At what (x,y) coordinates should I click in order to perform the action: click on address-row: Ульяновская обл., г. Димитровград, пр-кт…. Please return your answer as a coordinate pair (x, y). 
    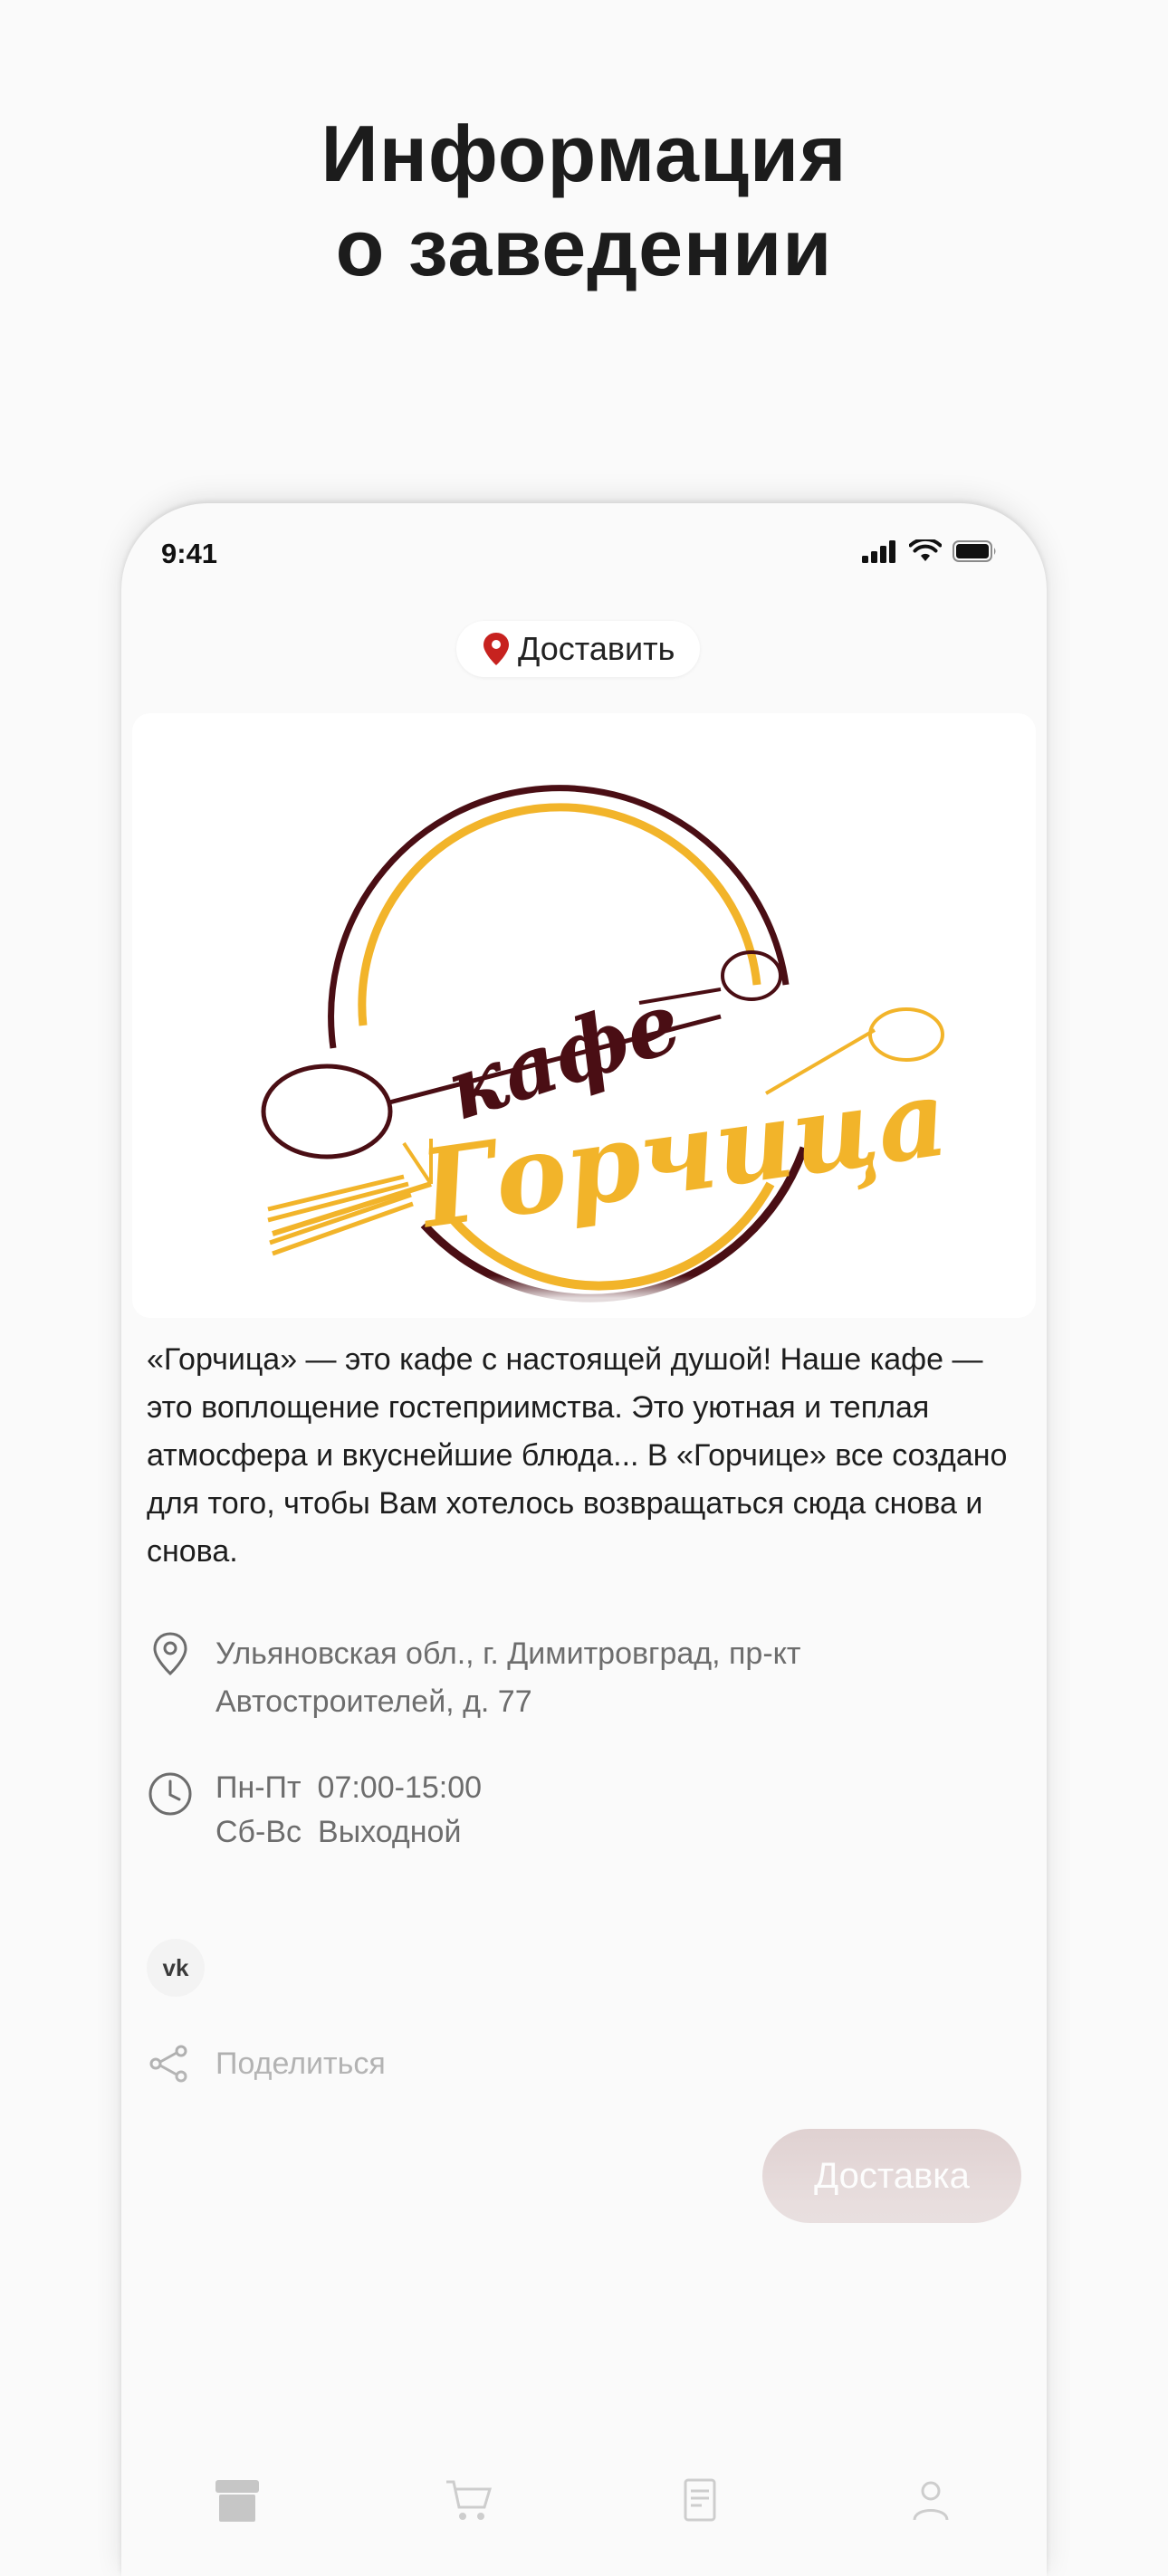
    Looking at the image, I should click on (525, 1678).